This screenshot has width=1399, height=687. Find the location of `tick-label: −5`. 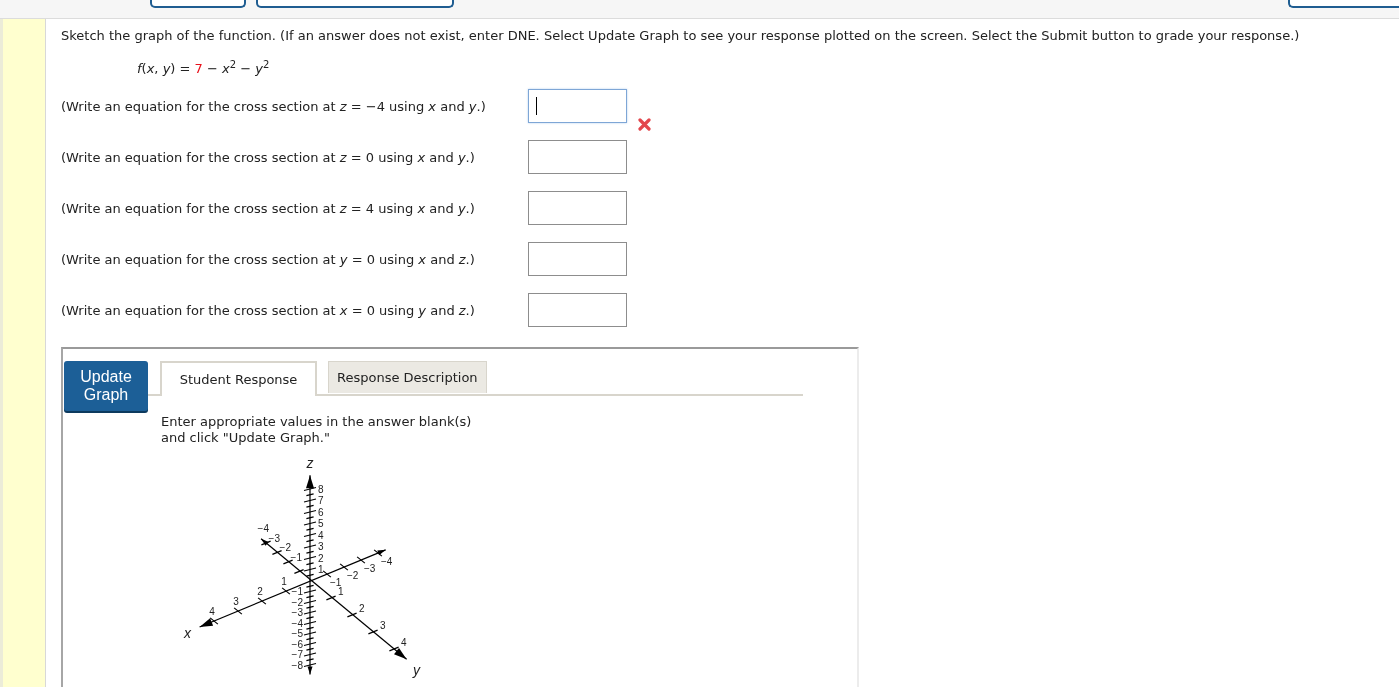

tick-label: −5 is located at coordinates (297, 633).